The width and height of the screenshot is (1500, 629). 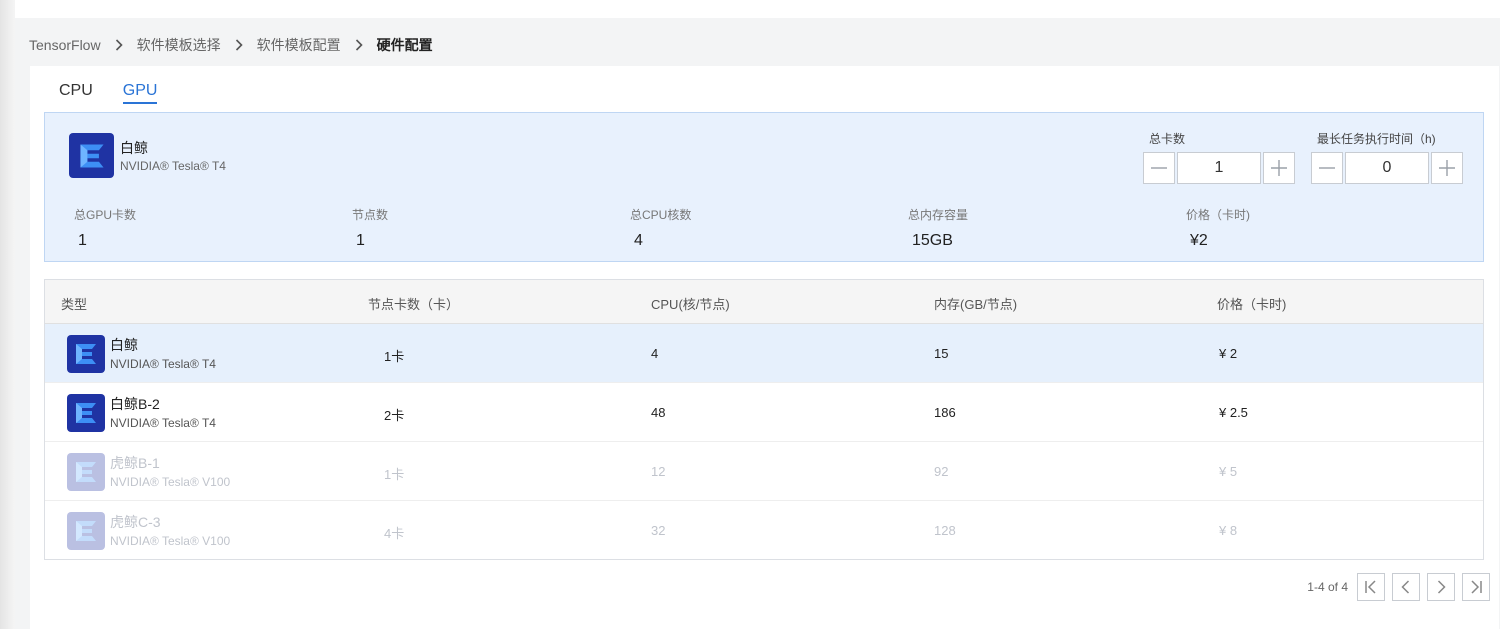 I want to click on breadcrumb-item-template-config: 软件模板配置, so click(x=299, y=45).